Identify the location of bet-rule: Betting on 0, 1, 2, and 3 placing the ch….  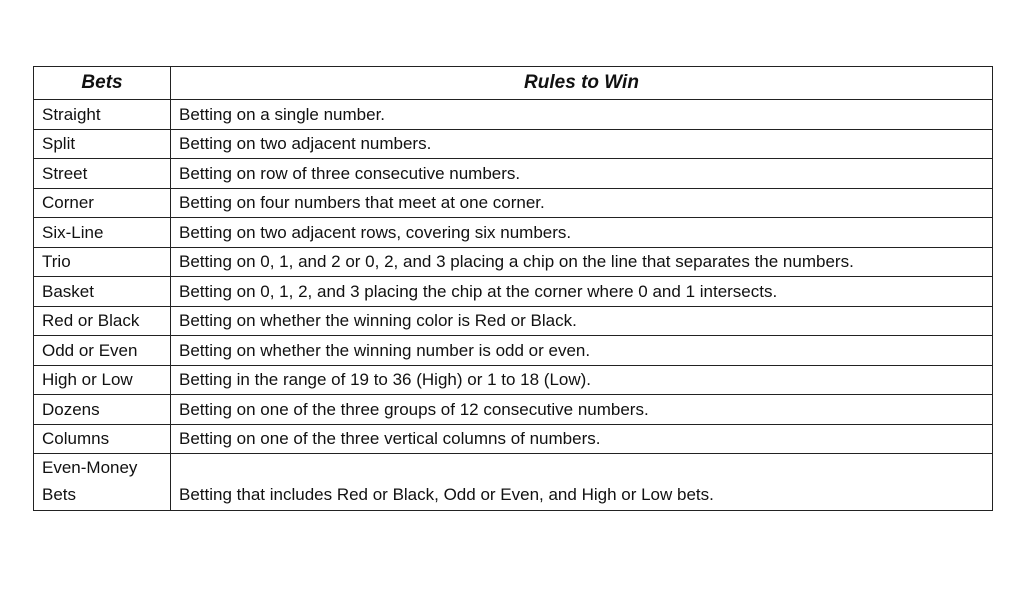
(581, 291).